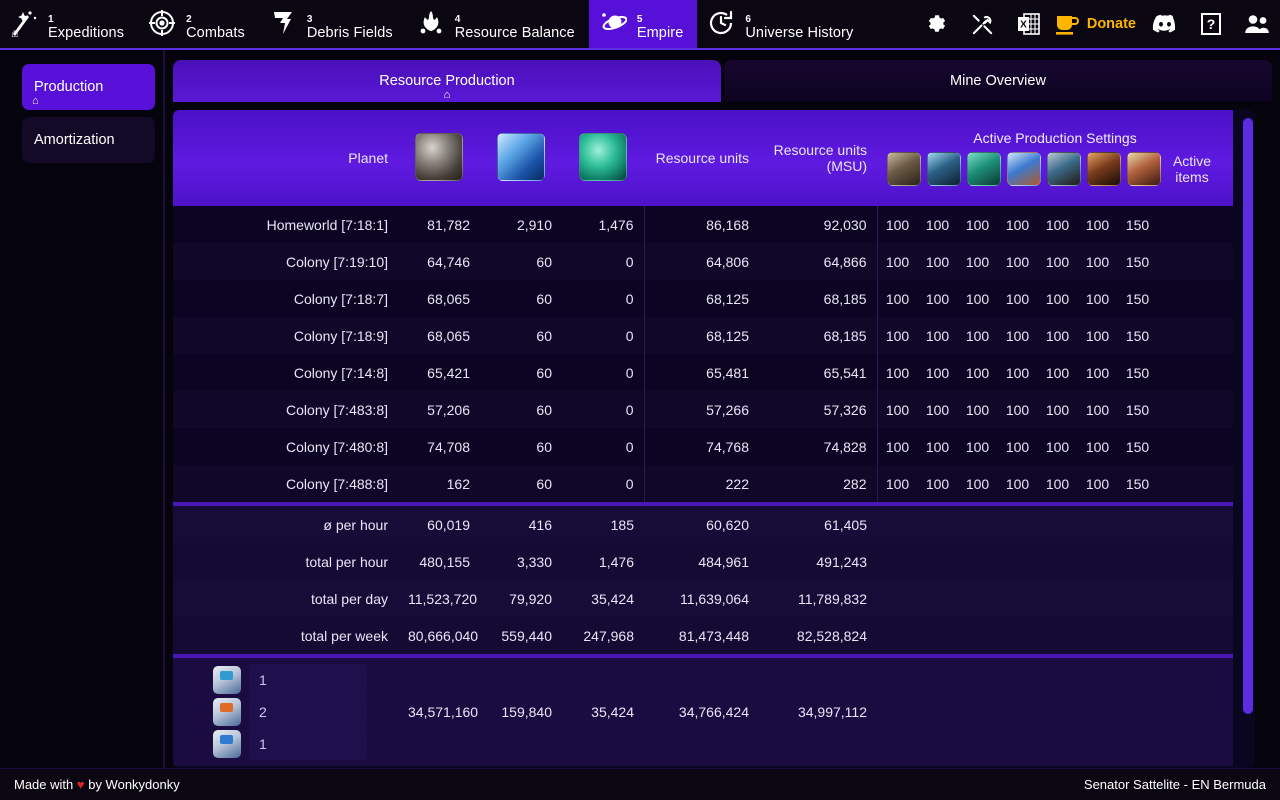  Describe the element at coordinates (1029, 24) in the screenshot. I see `excel-export-icon: X` at that location.